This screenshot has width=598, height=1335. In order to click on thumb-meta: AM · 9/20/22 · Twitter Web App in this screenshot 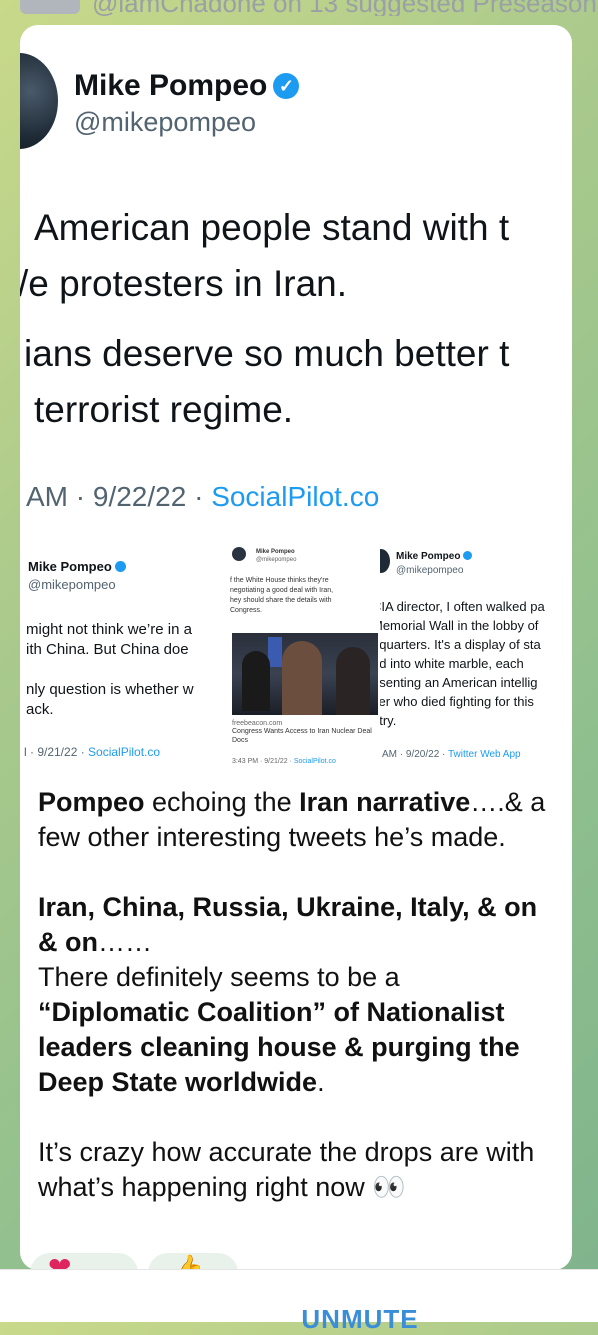, I will do `click(451, 754)`.